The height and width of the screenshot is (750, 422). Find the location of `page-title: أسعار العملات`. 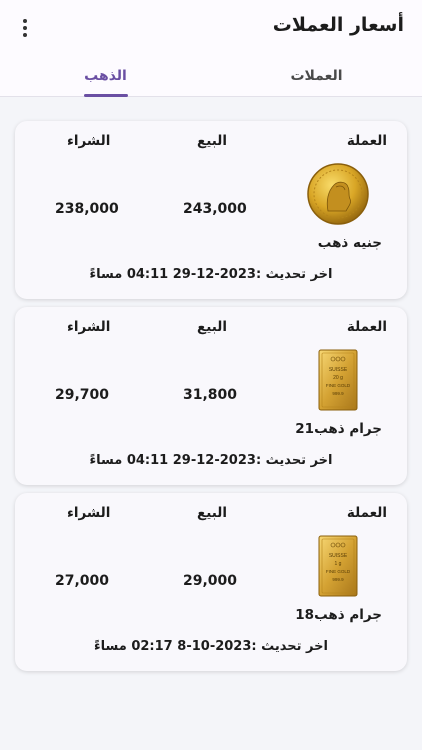

page-title: أسعار العملات is located at coordinates (338, 25).